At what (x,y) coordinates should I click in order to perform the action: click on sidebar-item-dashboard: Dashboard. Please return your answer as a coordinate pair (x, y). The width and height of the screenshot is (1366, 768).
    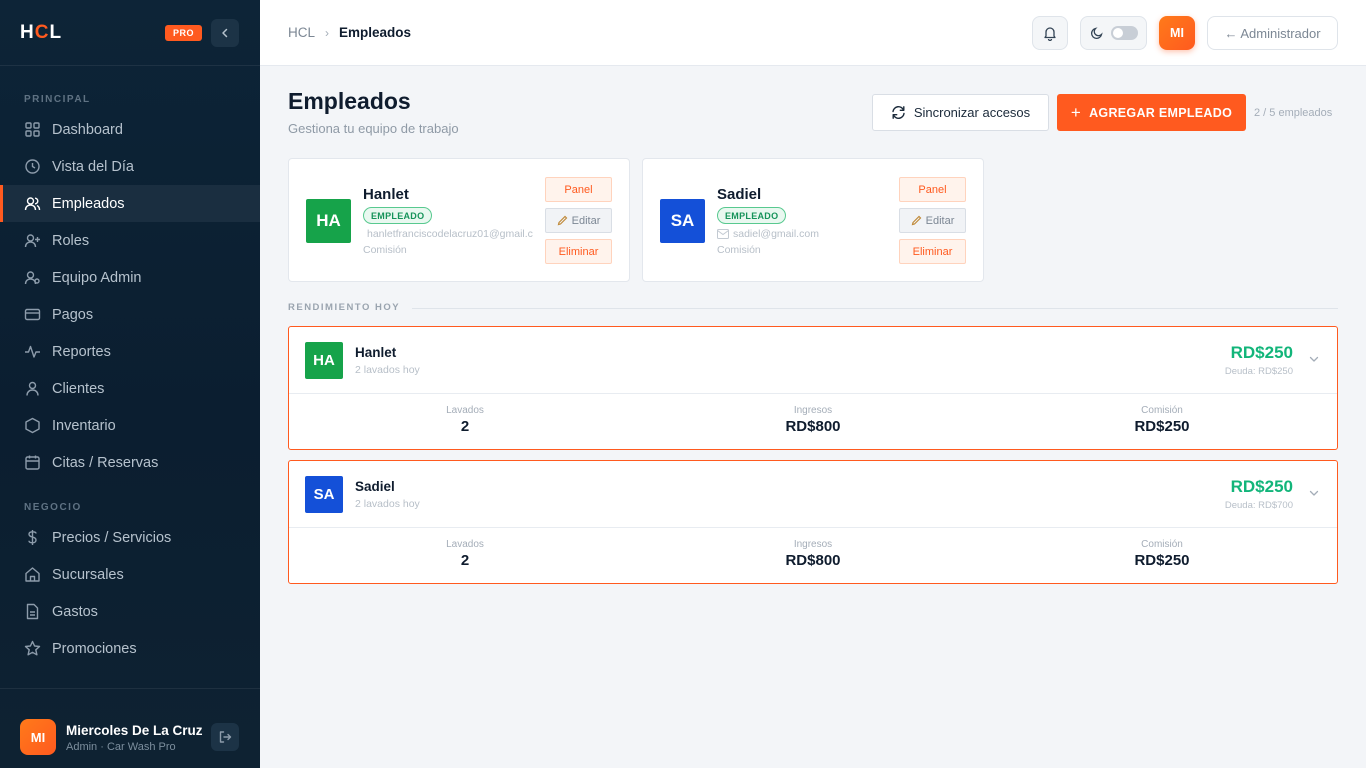
    Looking at the image, I should click on (130, 129).